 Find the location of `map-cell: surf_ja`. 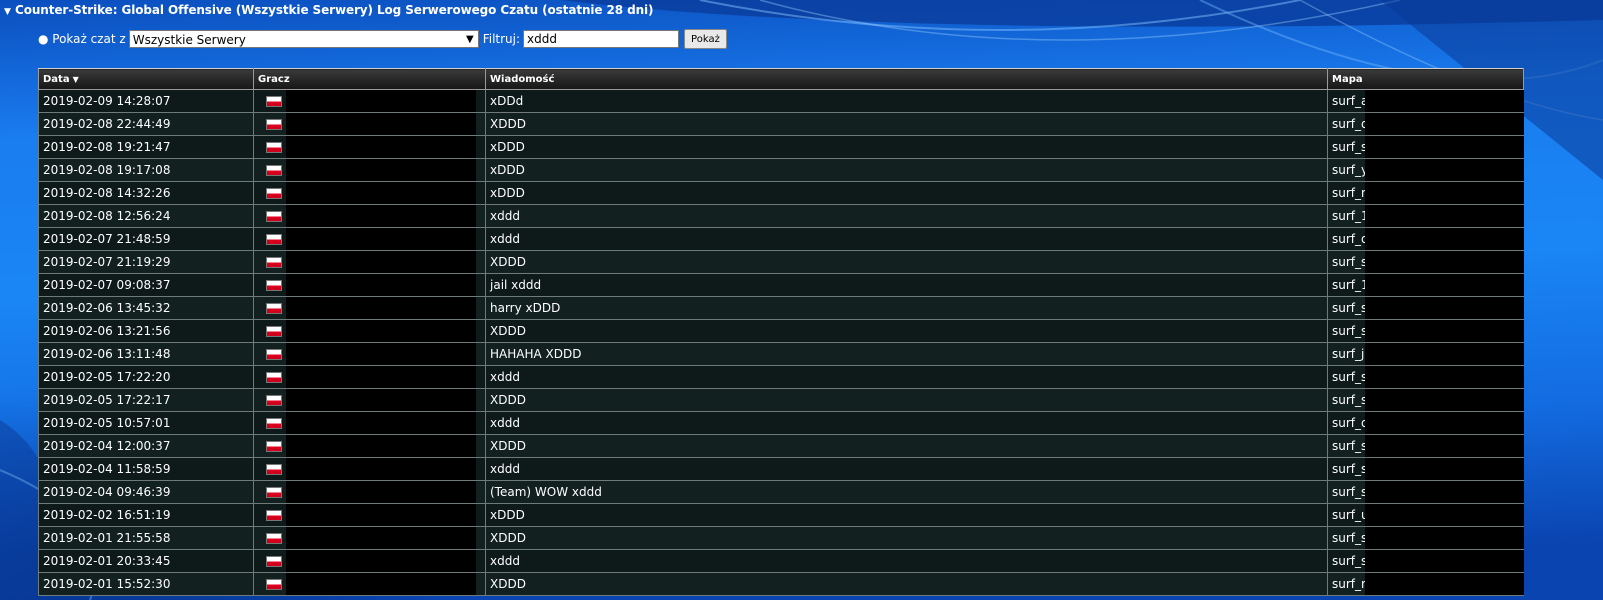

map-cell: surf_ja is located at coordinates (1425, 354).